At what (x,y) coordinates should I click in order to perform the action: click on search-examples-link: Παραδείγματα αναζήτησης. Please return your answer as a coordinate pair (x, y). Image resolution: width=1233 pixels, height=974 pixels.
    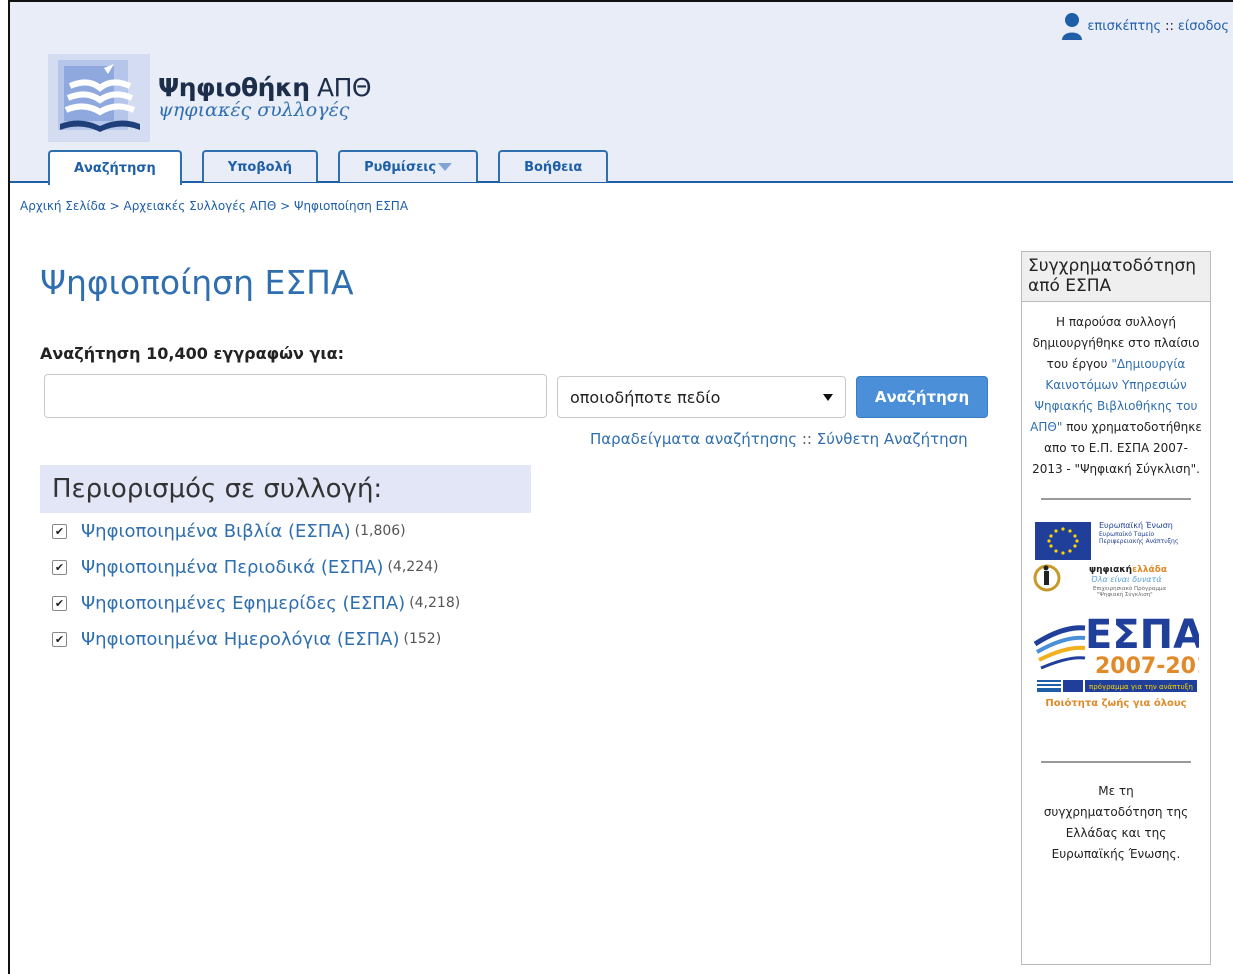
    Looking at the image, I should click on (693, 439).